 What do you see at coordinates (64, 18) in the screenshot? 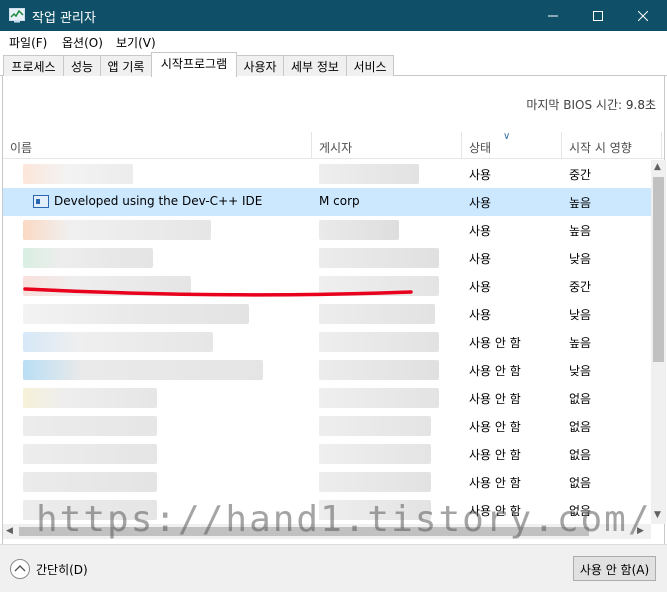
I see `window-title: 작업 관리자` at bounding box center [64, 18].